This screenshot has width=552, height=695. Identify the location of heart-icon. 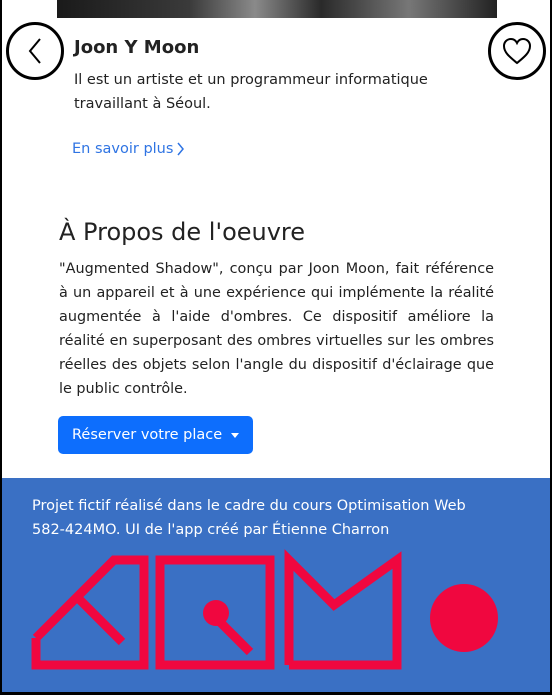
(517, 51).